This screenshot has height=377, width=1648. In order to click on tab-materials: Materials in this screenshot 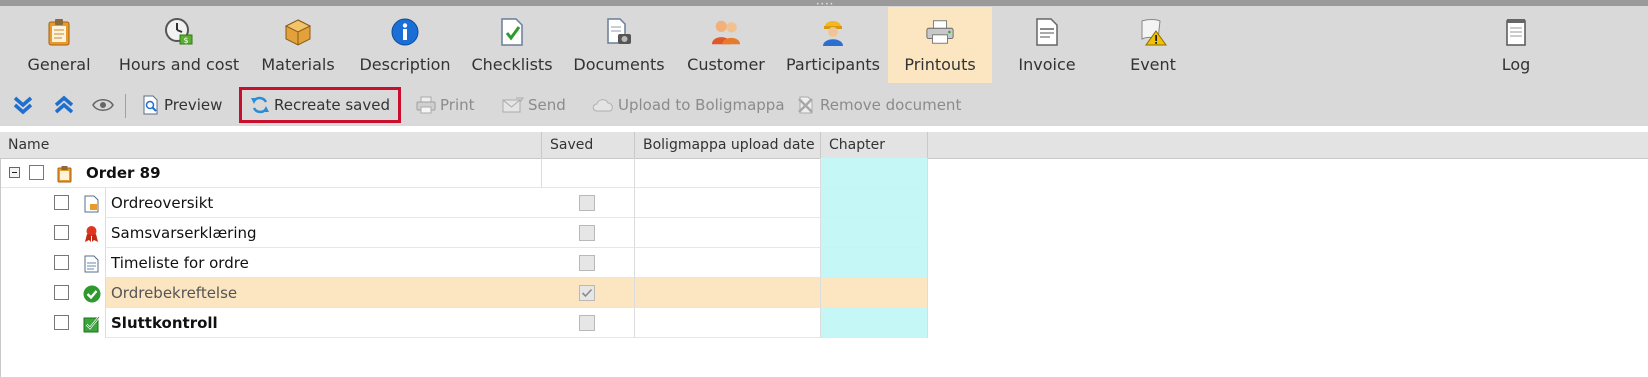, I will do `click(298, 45)`.